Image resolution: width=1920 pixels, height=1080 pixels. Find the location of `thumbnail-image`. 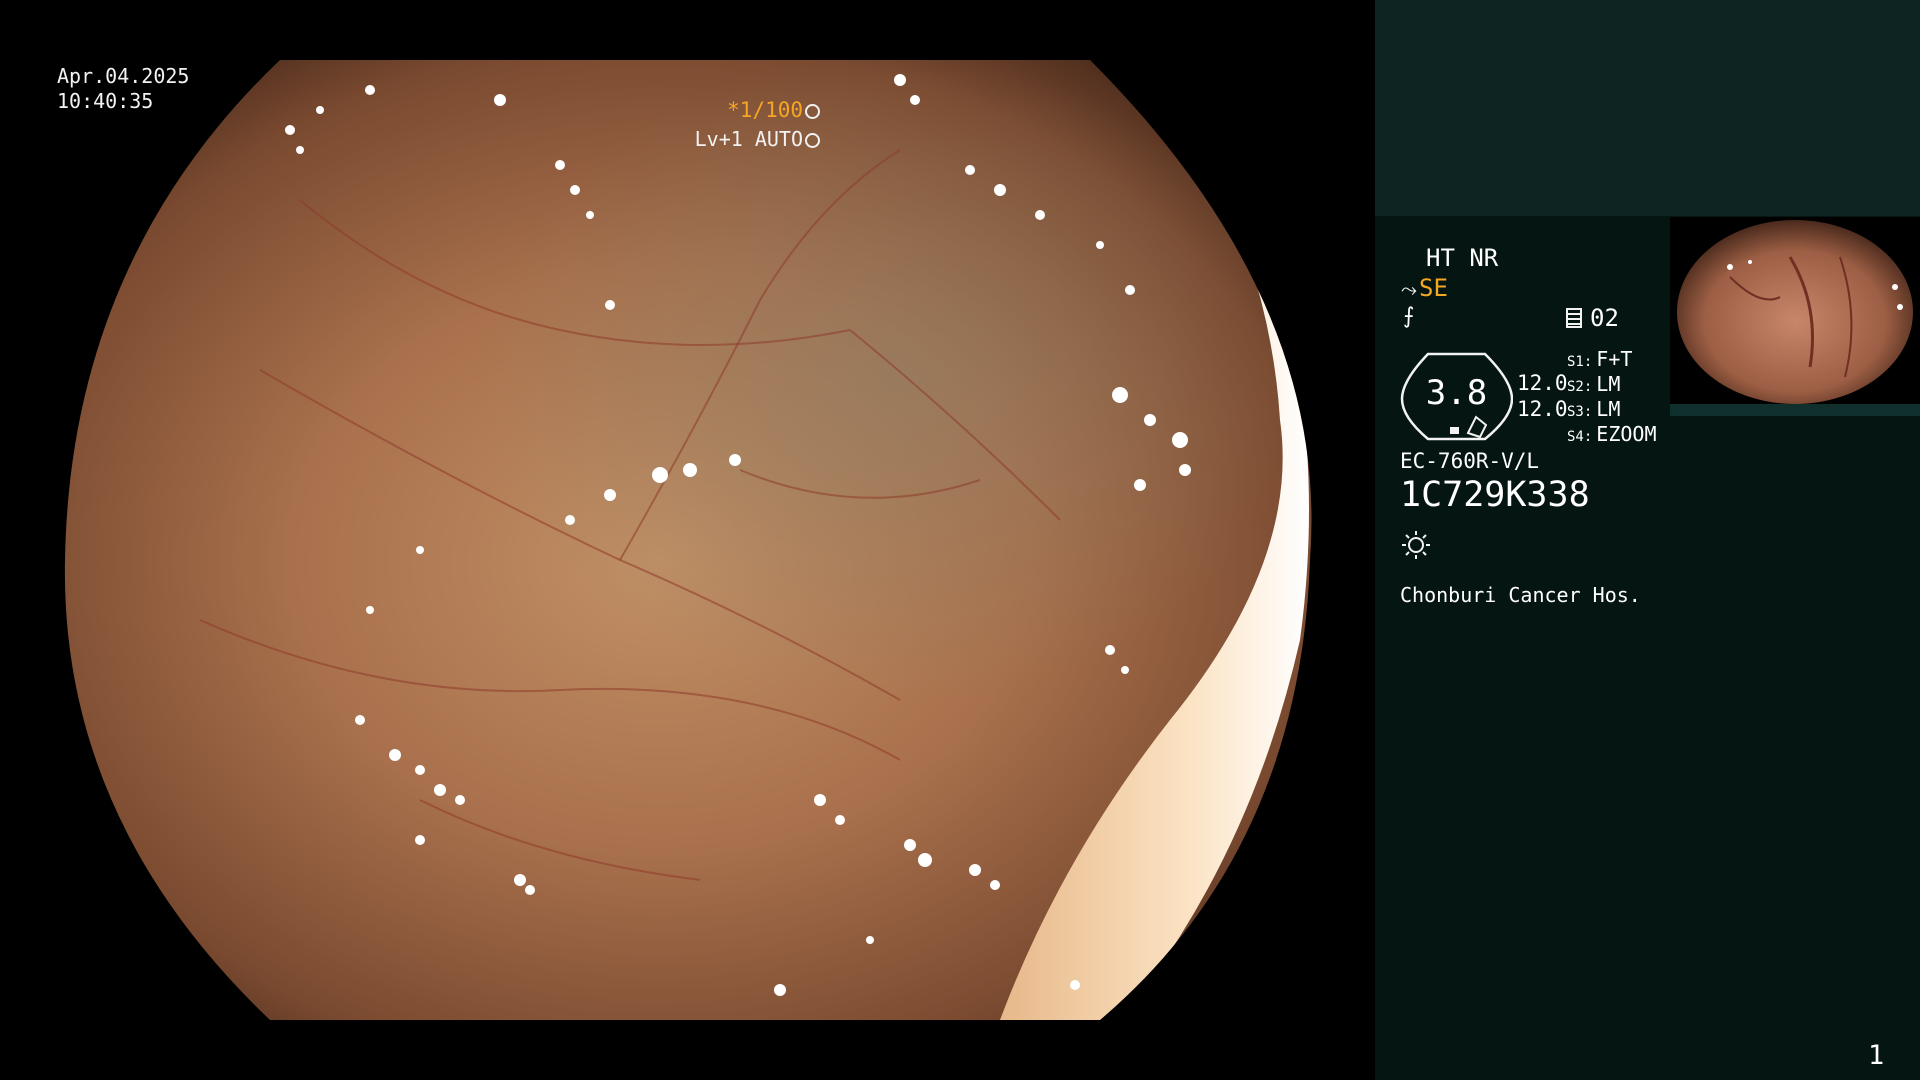

thumbnail-image is located at coordinates (1795, 312).